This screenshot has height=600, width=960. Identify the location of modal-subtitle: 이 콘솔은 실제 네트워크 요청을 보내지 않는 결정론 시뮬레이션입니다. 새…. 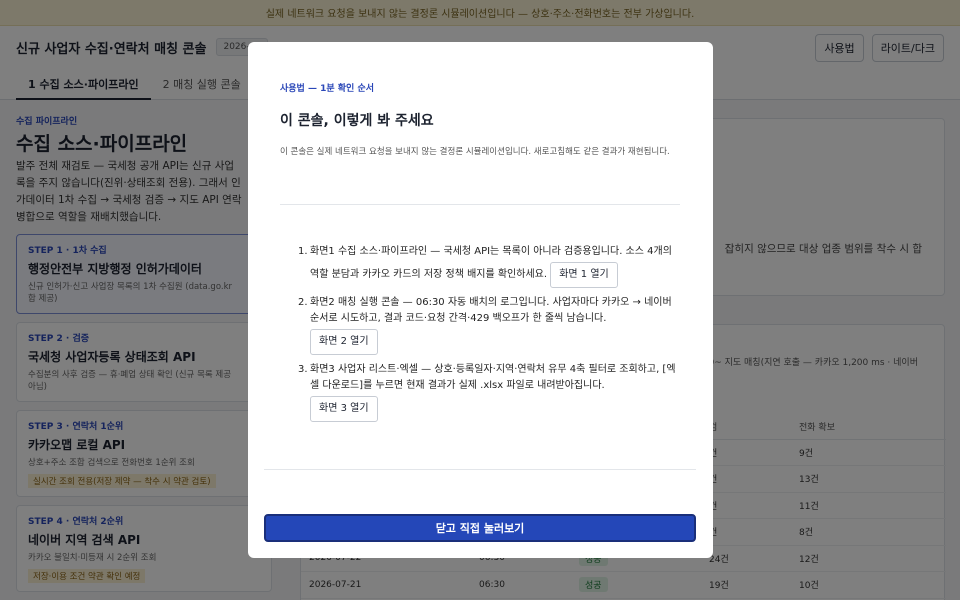
(475, 152).